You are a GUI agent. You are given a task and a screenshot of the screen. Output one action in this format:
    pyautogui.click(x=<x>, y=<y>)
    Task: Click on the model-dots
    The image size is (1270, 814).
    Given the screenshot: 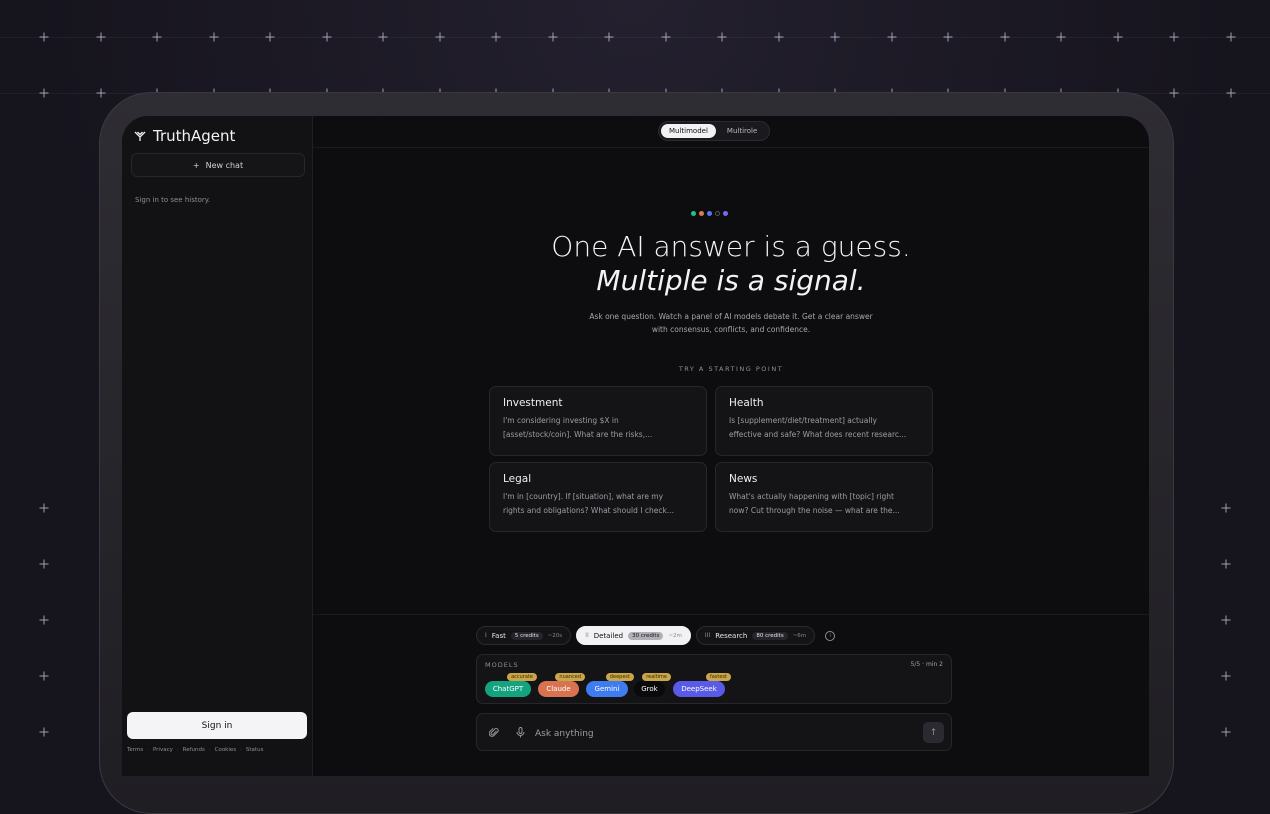 What is the action you would take?
    pyautogui.click(x=709, y=213)
    